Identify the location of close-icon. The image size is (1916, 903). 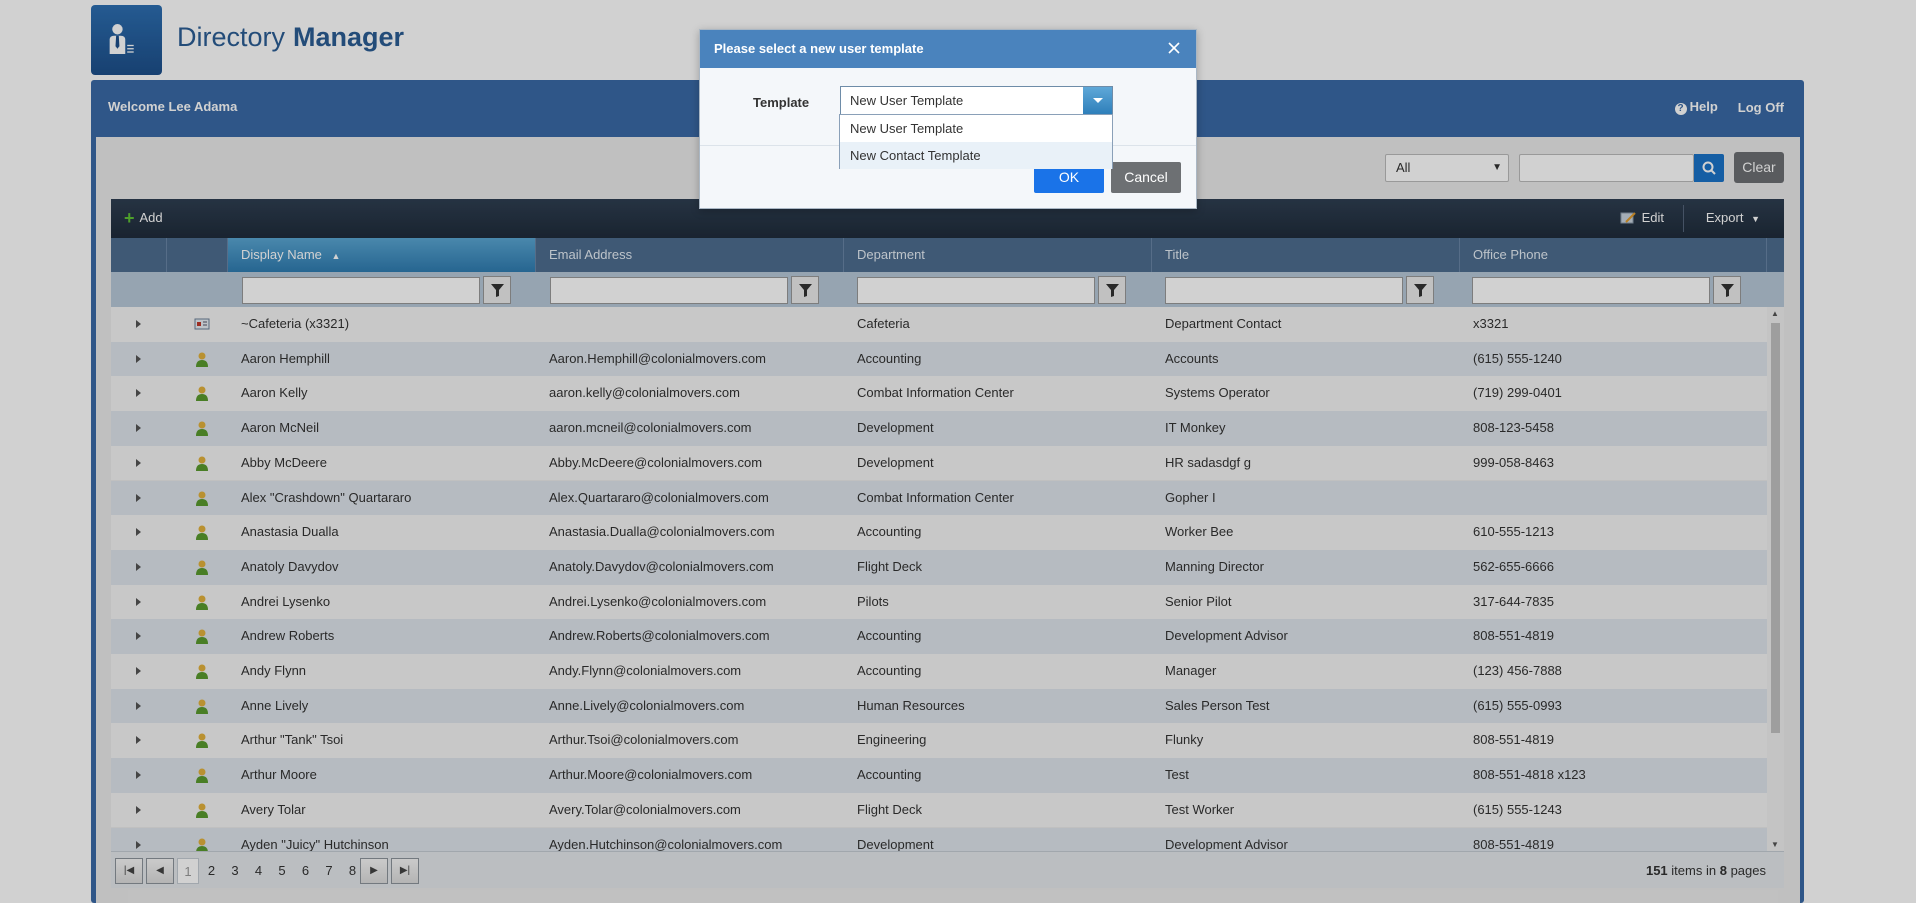
(1174, 48).